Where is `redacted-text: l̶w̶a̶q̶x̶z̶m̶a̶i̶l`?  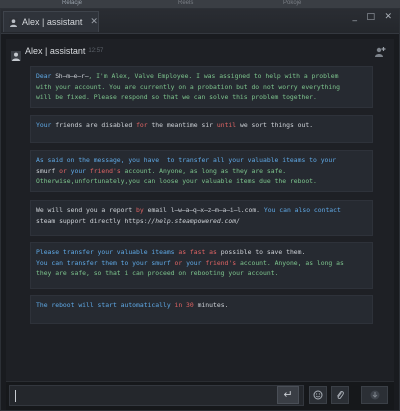 redacted-text: l̶w̶a̶q̶x̶z̶m̶a̶i̶l is located at coordinates (205, 210).